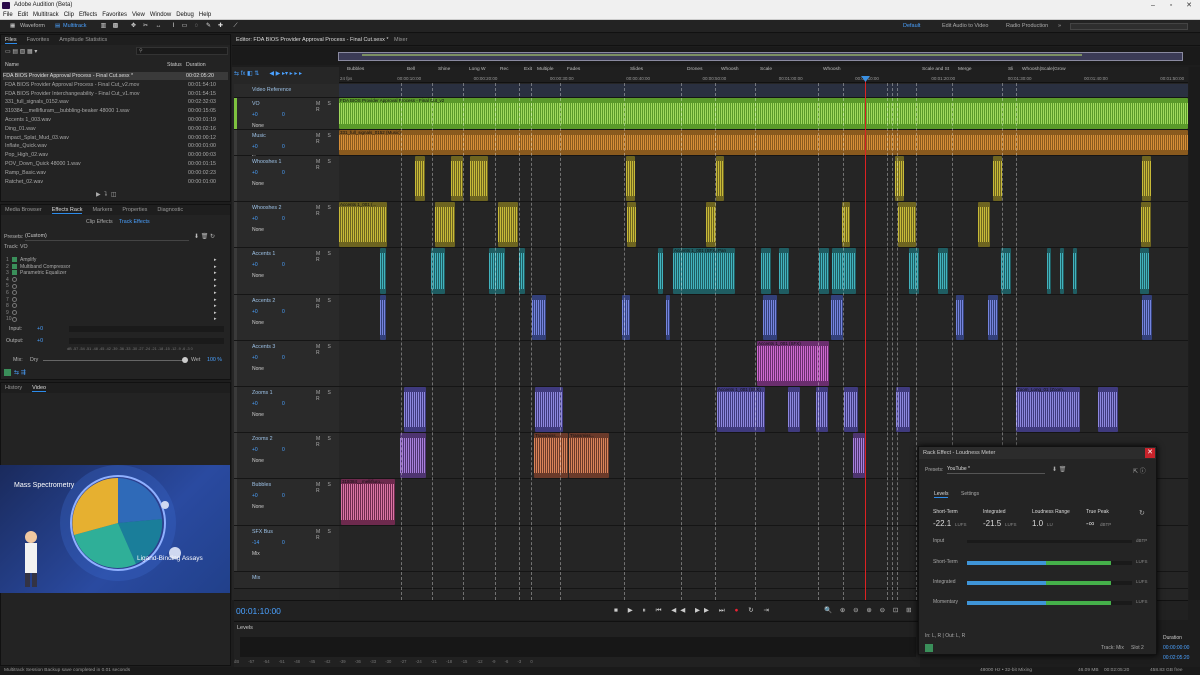 The height and width of the screenshot is (675, 1200). Describe the element at coordinates (716, 56) in the screenshot. I see `session-overview` at that location.